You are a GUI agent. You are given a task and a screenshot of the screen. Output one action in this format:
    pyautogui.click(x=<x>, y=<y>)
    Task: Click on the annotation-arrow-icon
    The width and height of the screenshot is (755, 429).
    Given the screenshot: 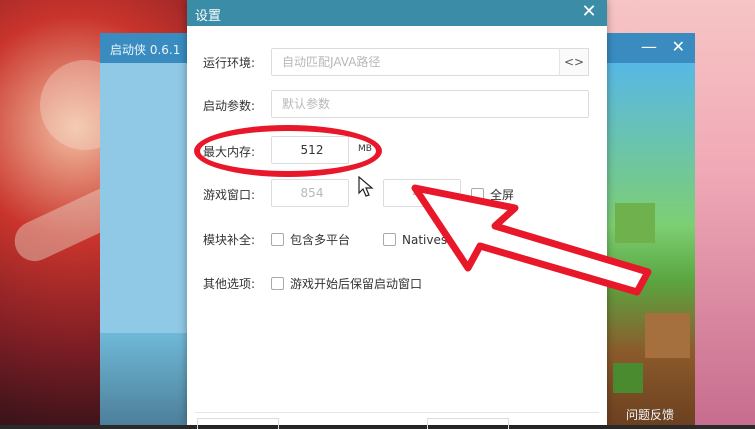 What is the action you would take?
    pyautogui.click(x=531, y=240)
    